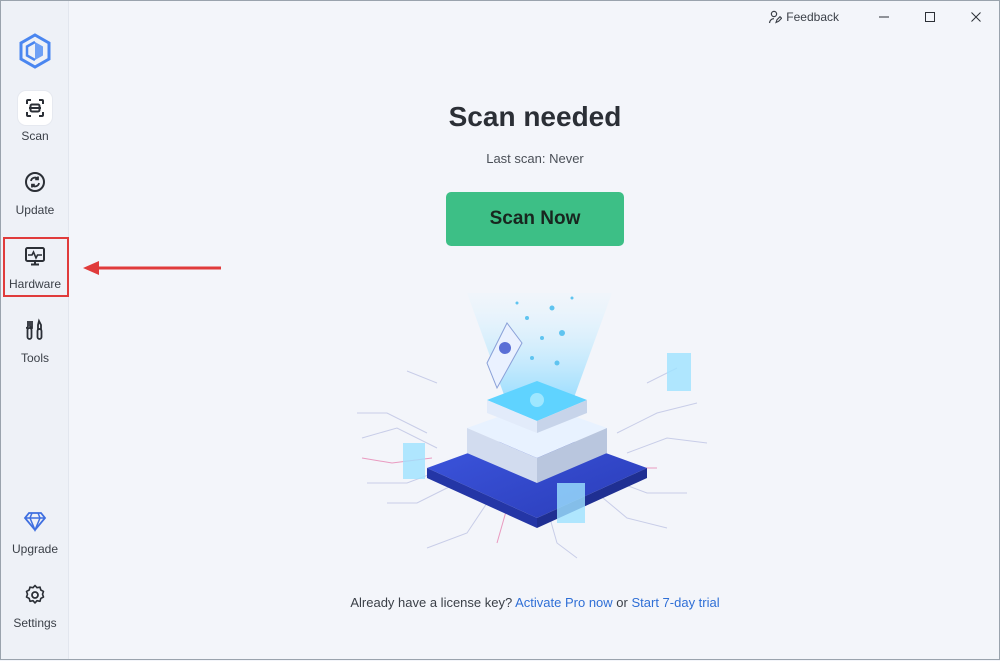 The width and height of the screenshot is (1000, 661). Describe the element at coordinates (535, 116) in the screenshot. I see `page-title: Scan needed` at that location.